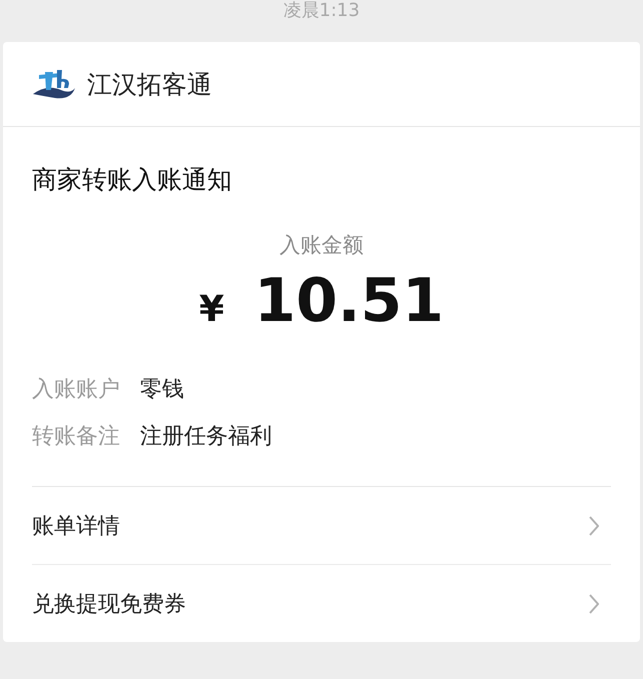 This screenshot has width=643, height=679. Describe the element at coordinates (349, 301) in the screenshot. I see `amount-value: 10.51` at that location.